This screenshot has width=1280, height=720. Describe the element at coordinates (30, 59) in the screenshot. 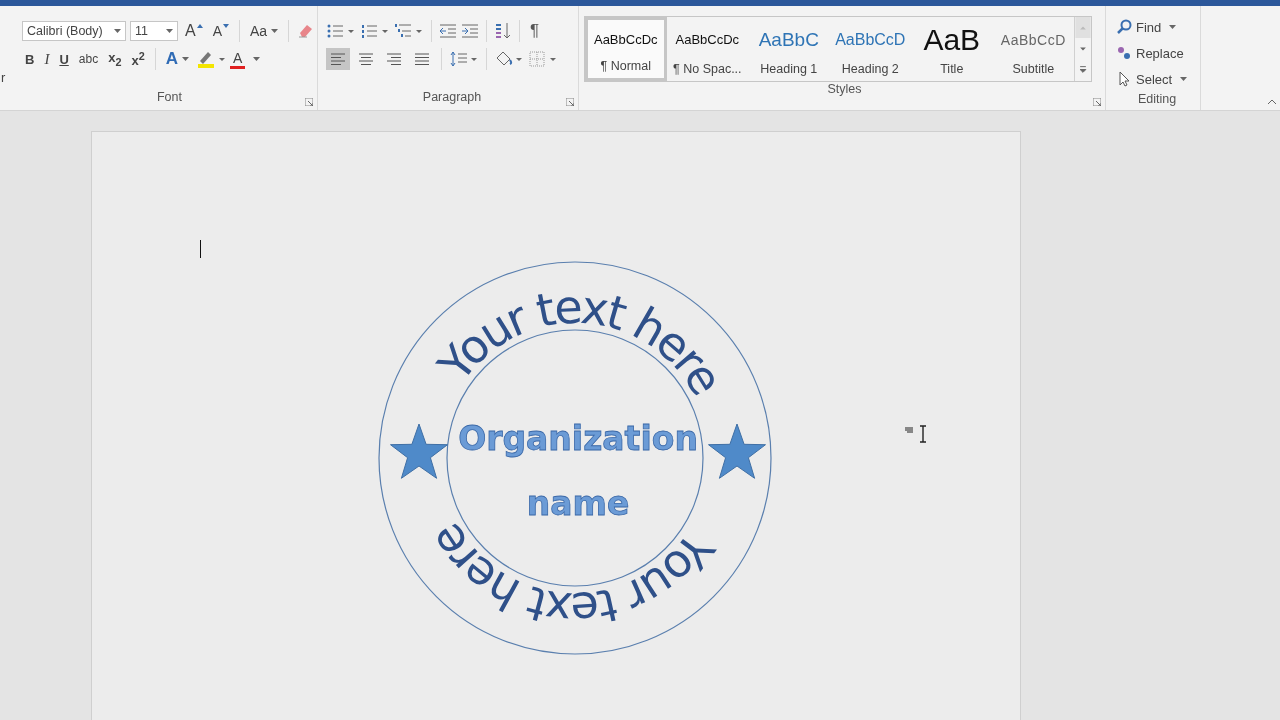

I see `format-button: B` at that location.